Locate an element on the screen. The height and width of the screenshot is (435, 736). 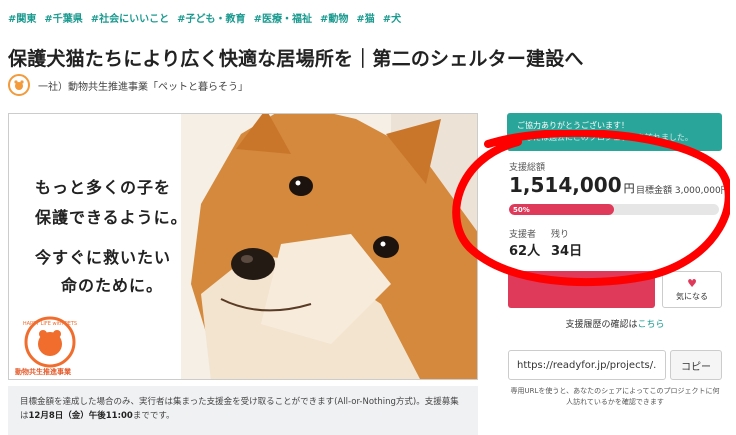
page-title: 保護犬猫たちにより広く快適な居場所を｜第二のシェルター建設へ is located at coordinates (296, 59).